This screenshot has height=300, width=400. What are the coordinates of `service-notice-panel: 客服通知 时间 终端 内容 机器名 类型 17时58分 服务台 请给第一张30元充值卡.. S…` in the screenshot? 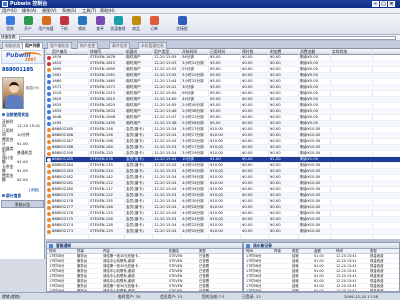 It's located at (144, 267).